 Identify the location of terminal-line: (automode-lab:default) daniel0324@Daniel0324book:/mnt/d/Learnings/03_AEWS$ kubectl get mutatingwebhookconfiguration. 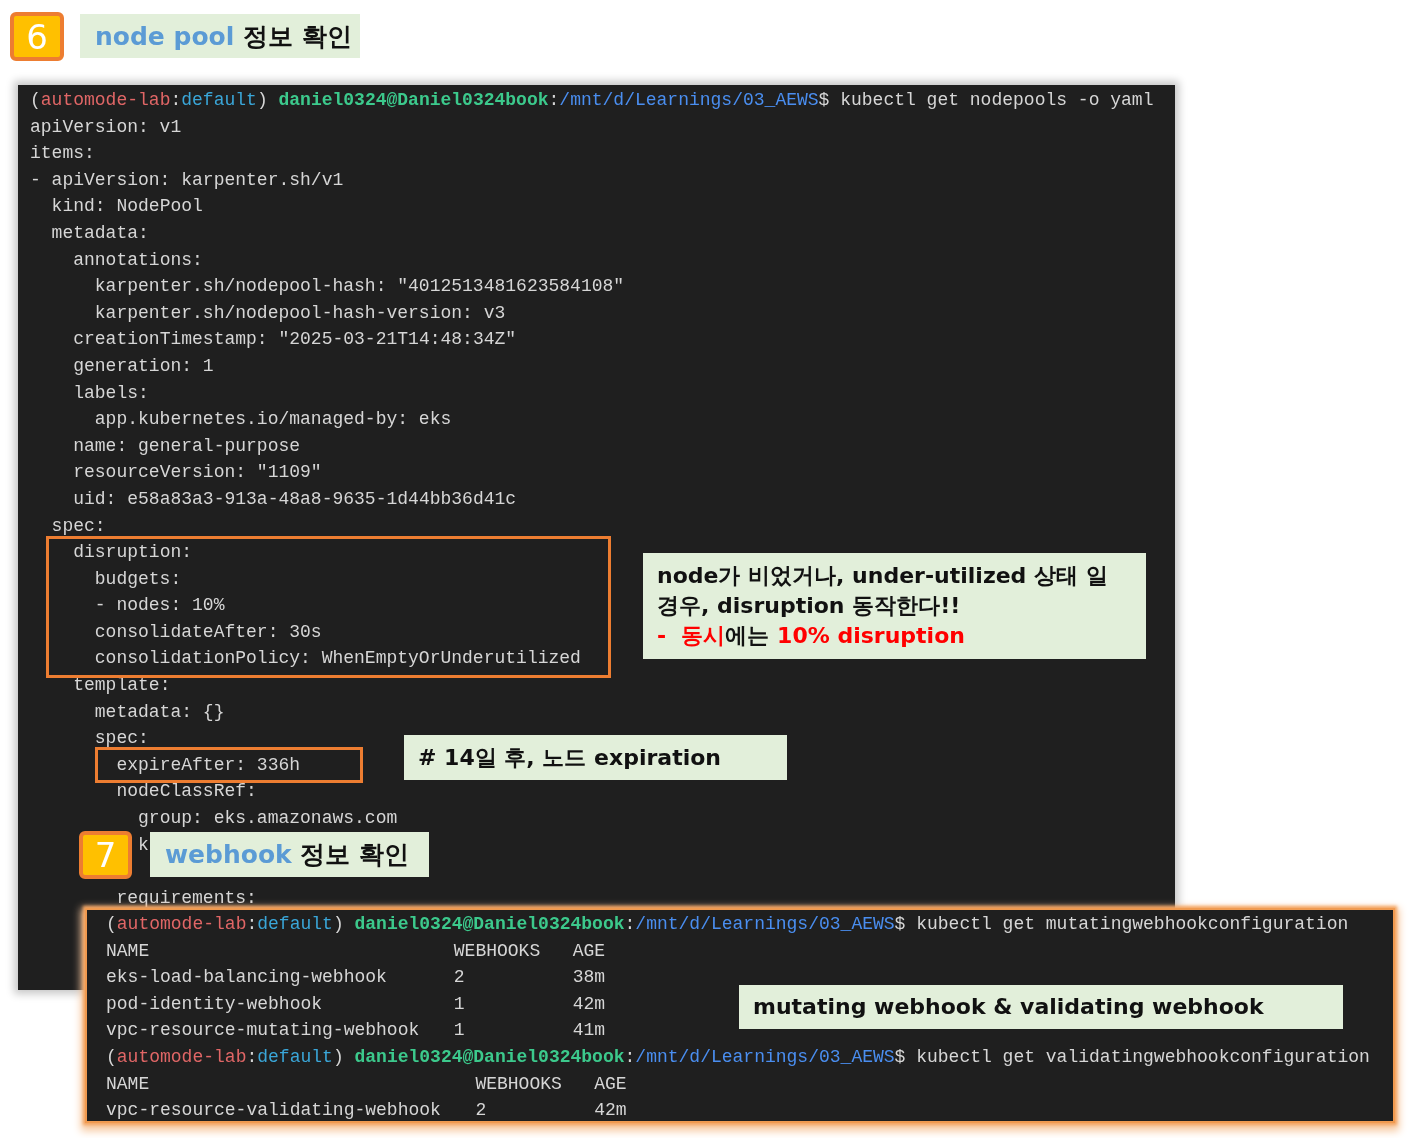
(727, 924).